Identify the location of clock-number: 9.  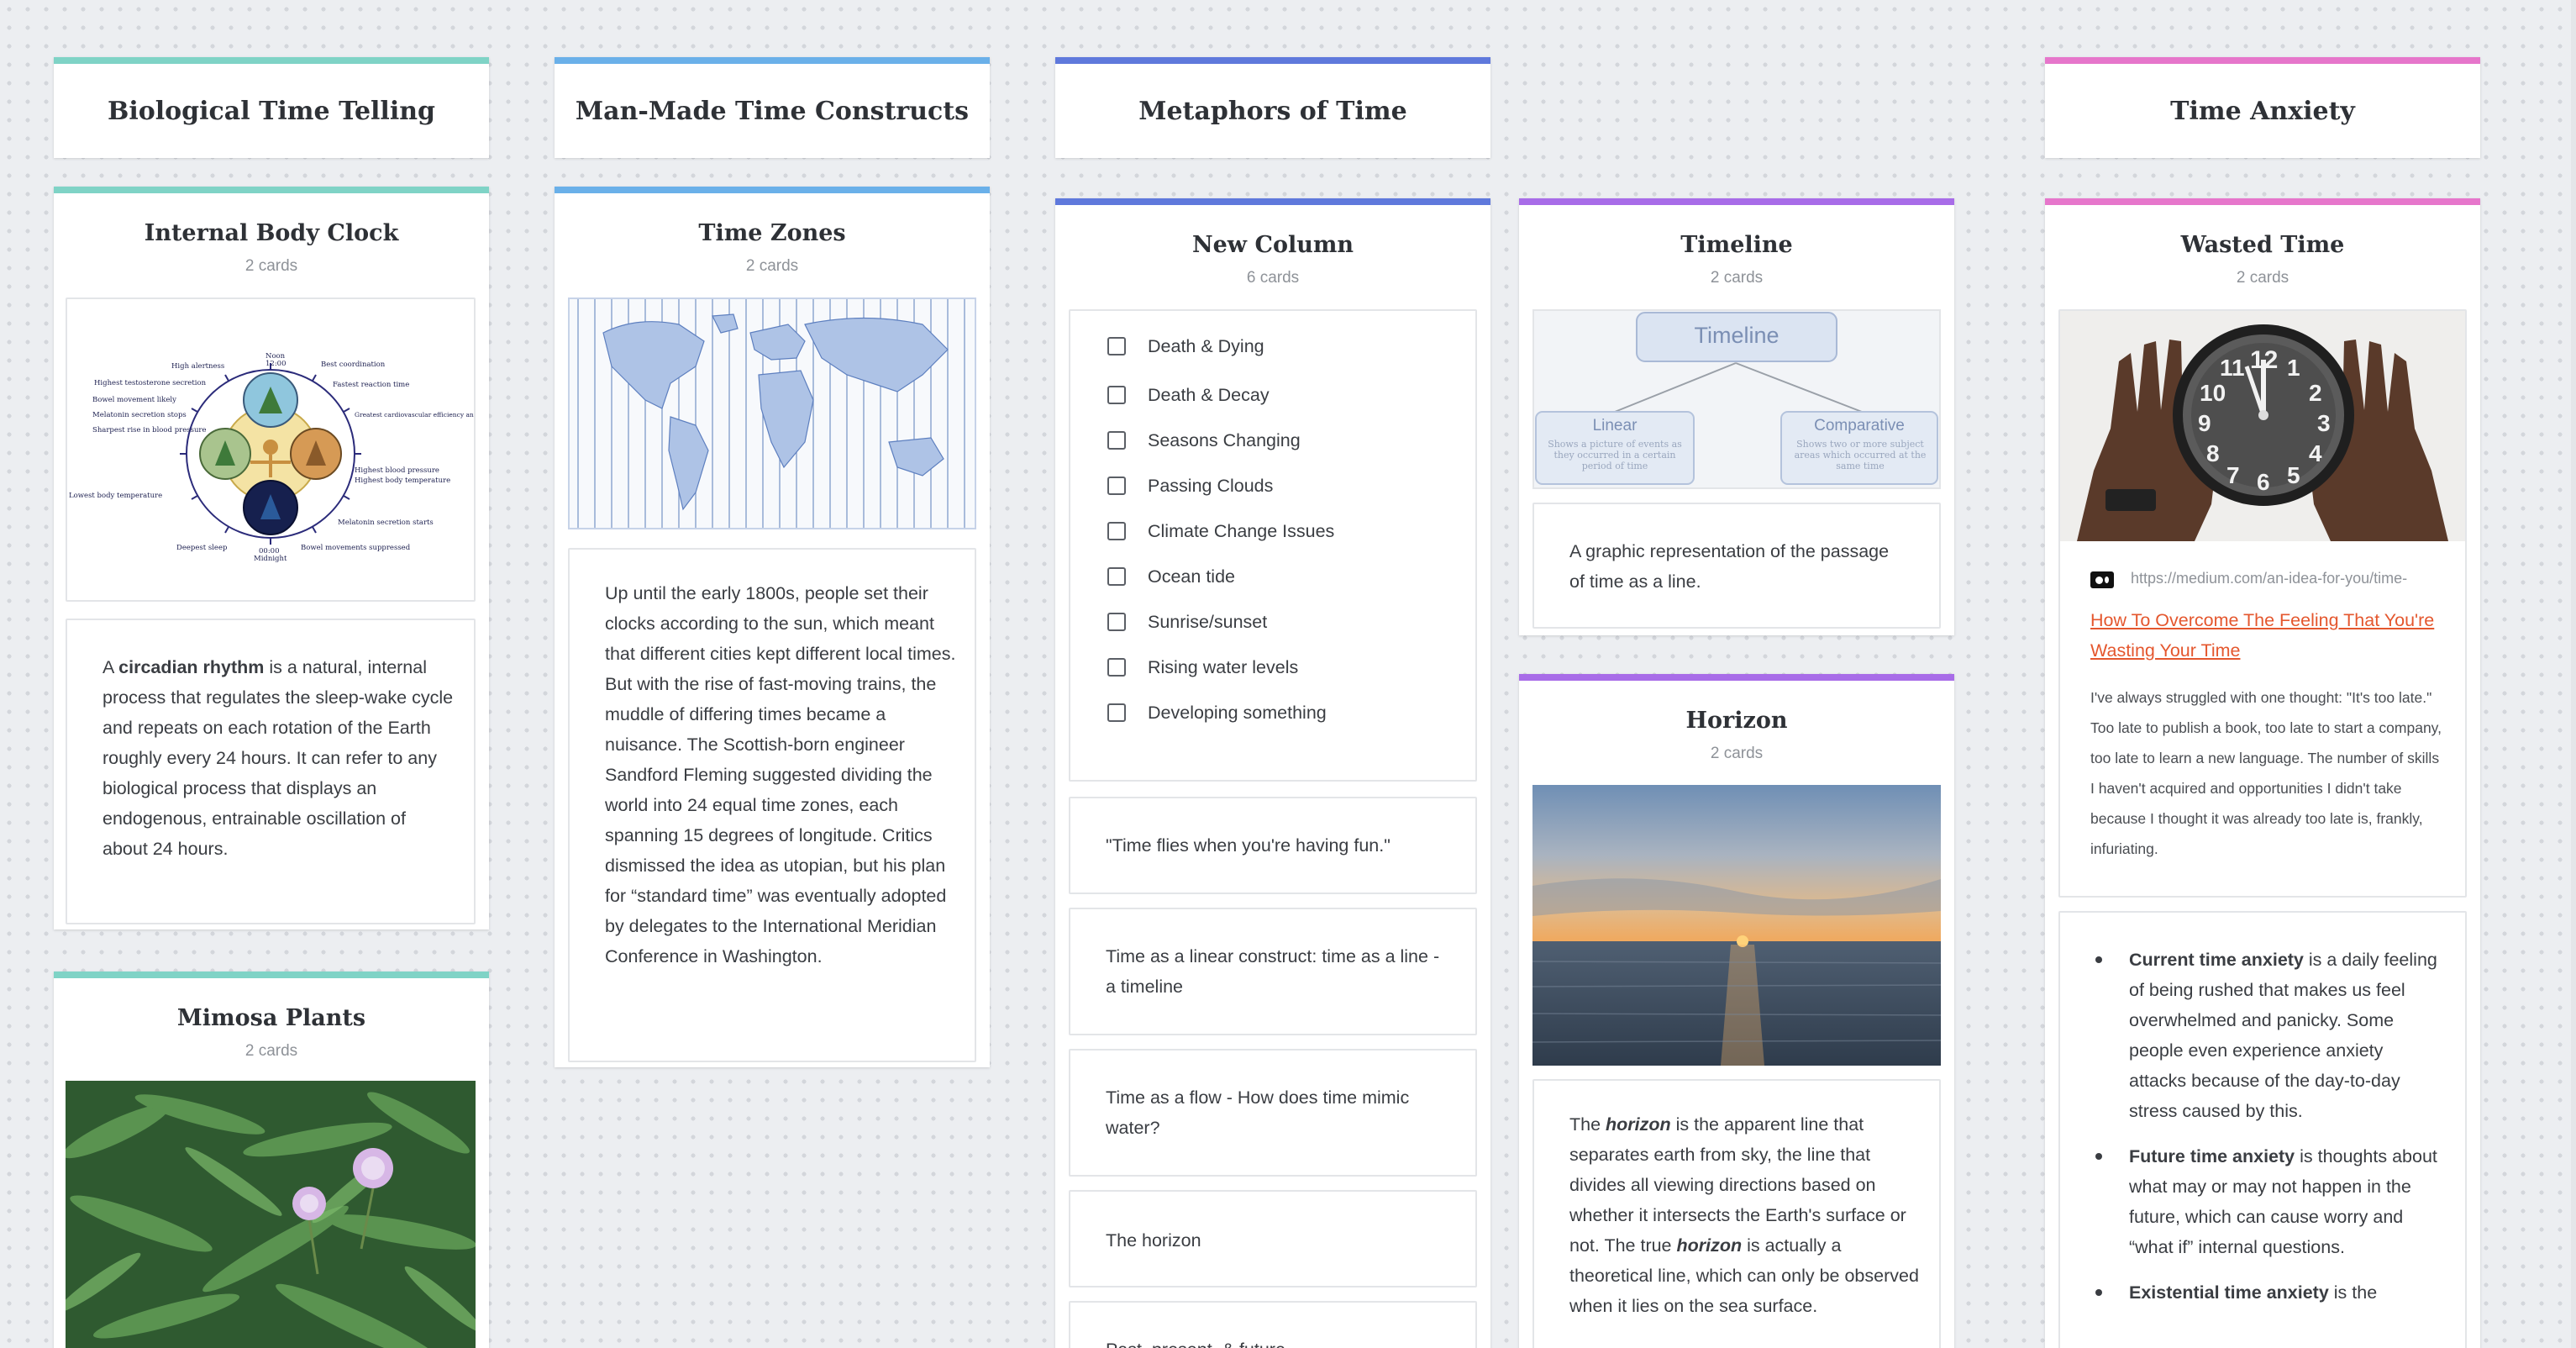
(2204, 423).